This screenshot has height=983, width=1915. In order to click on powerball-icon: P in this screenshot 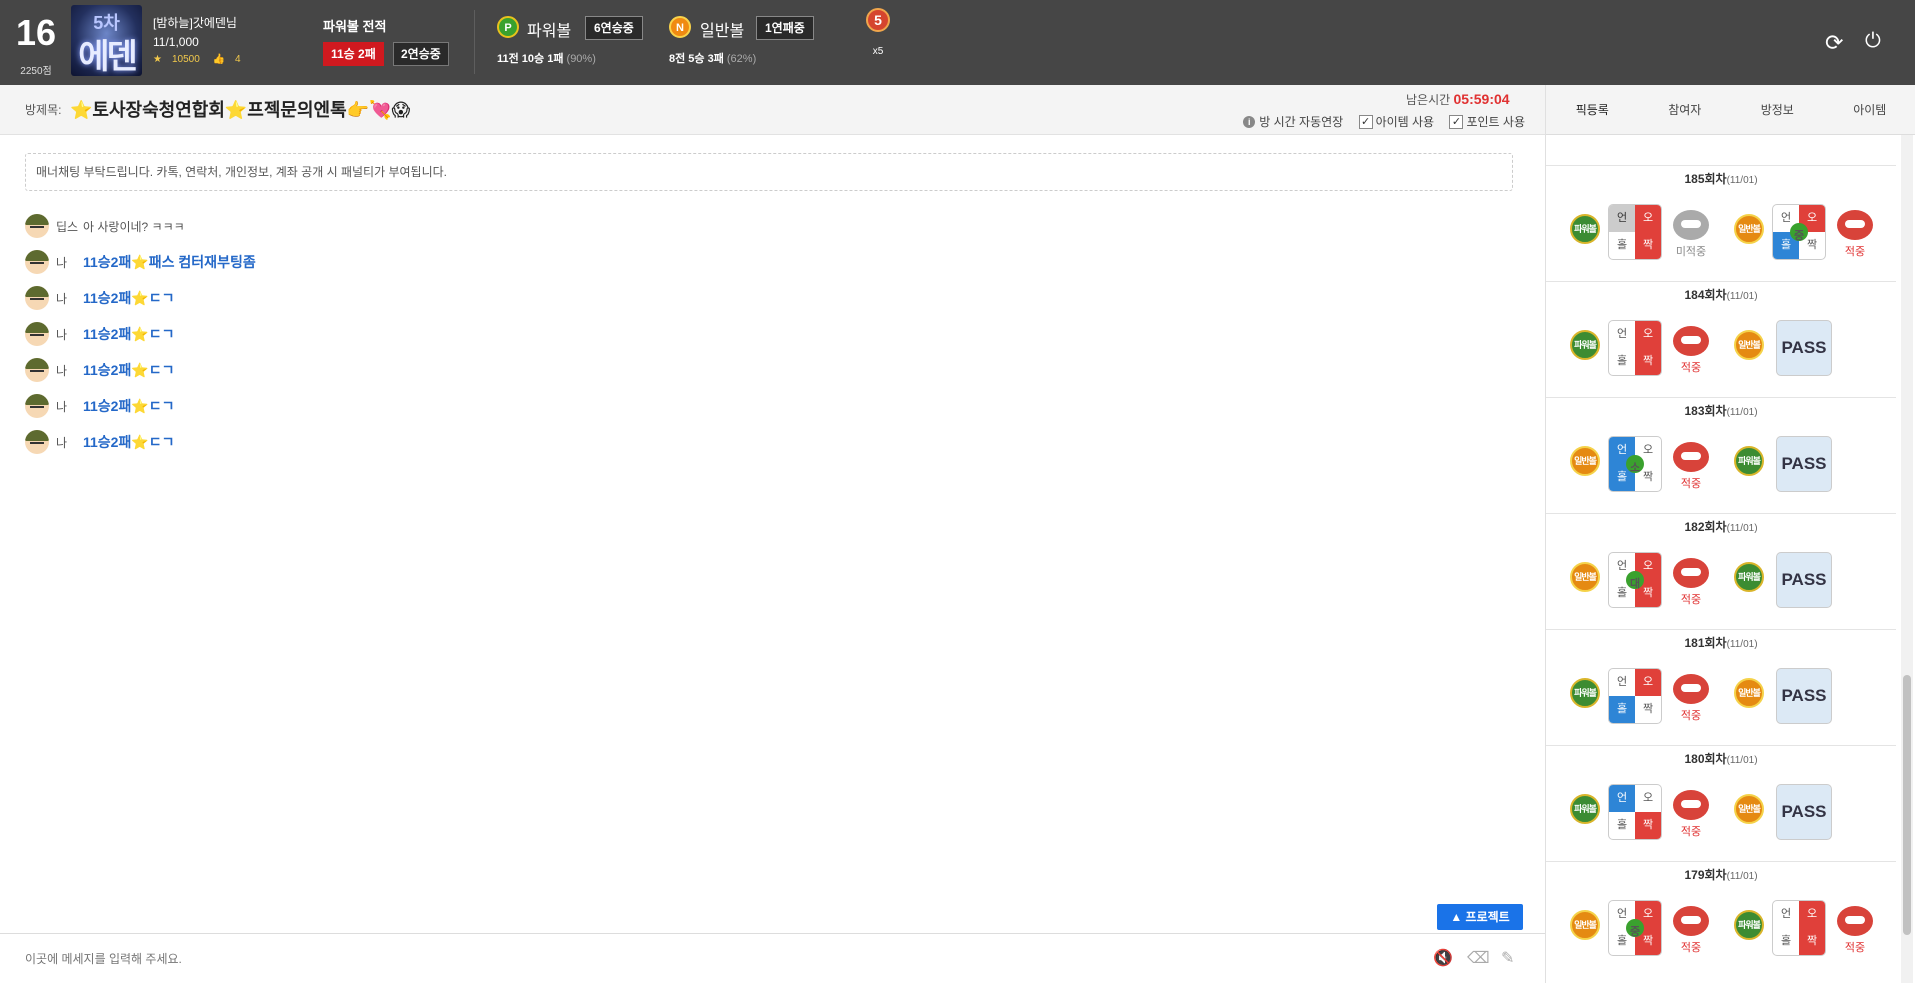, I will do `click(508, 27)`.